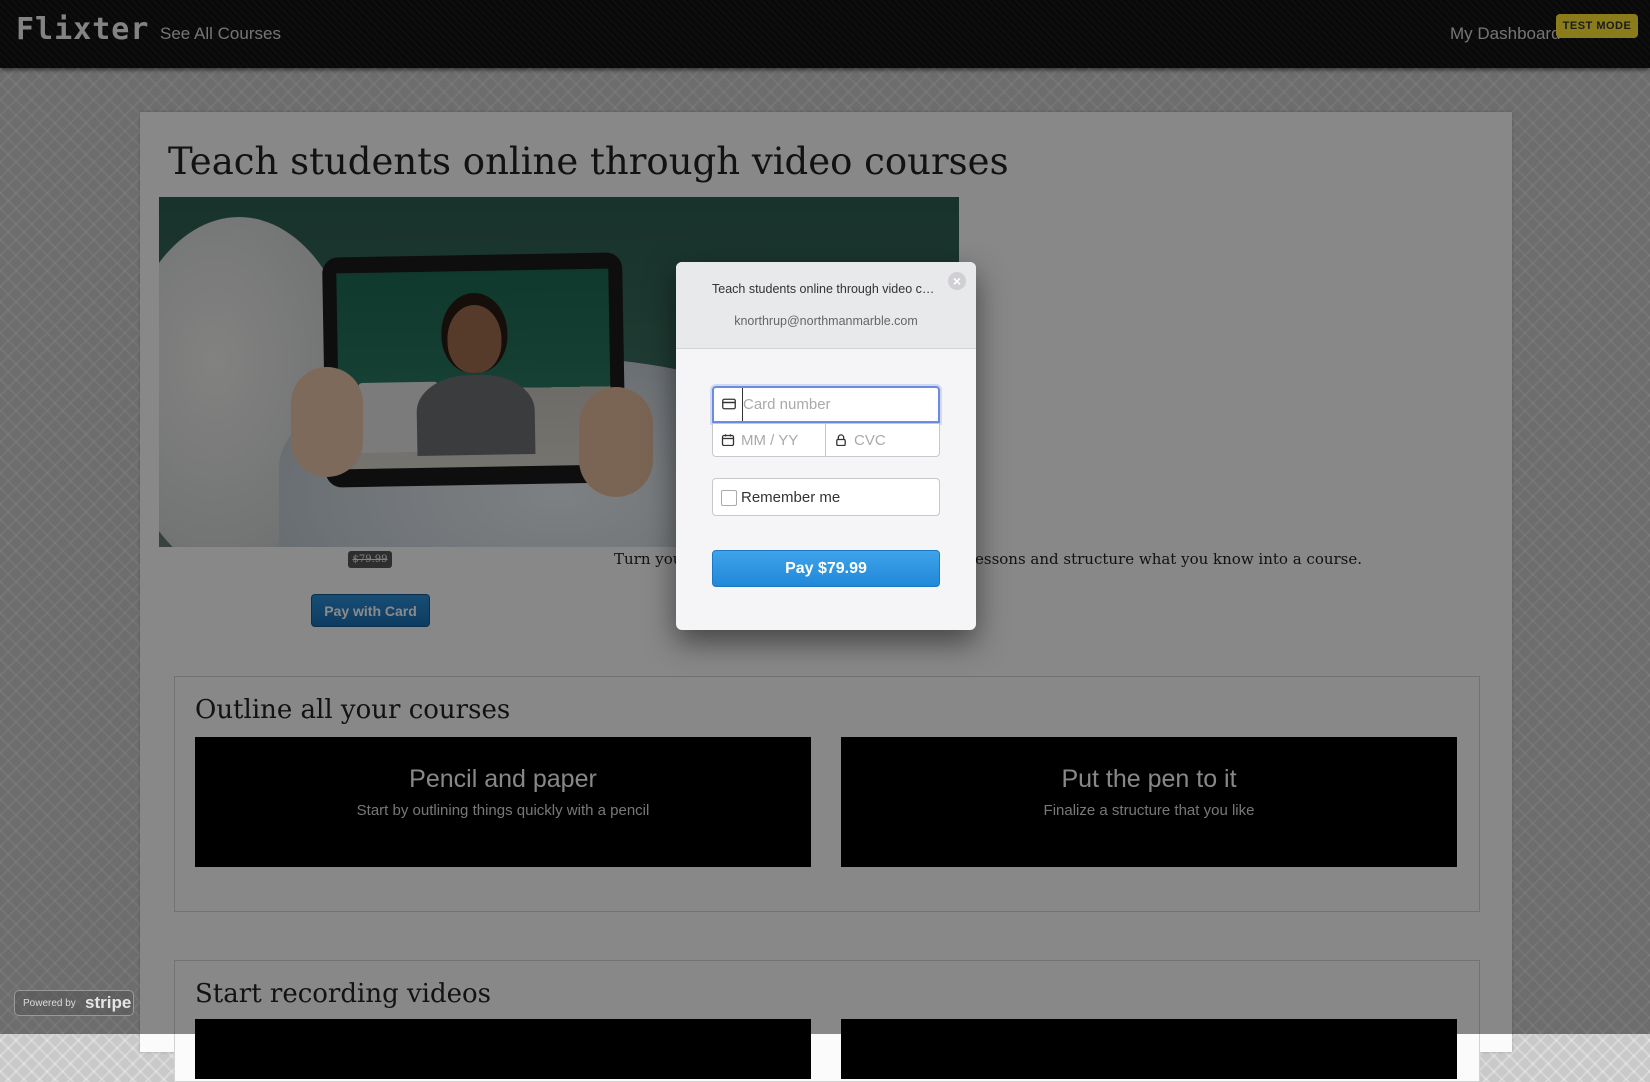  I want to click on expiry-input, so click(783, 440).